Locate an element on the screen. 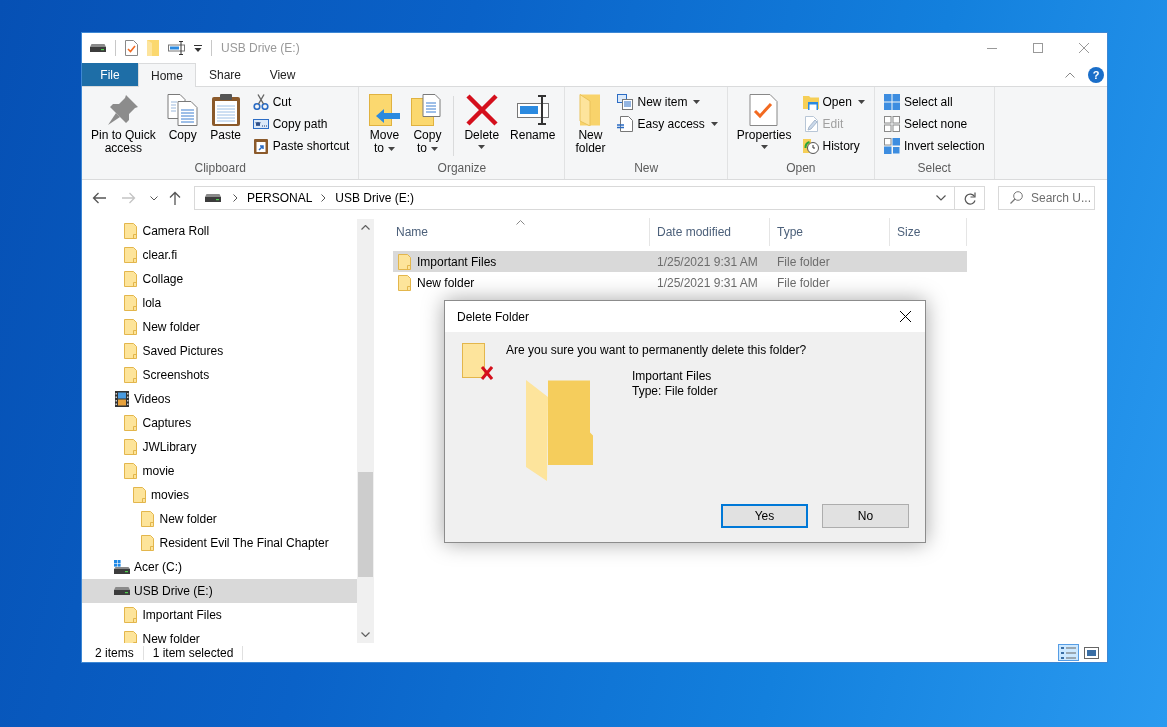 The width and height of the screenshot is (1167, 727). mixed-squares-icon is located at coordinates (891, 146).